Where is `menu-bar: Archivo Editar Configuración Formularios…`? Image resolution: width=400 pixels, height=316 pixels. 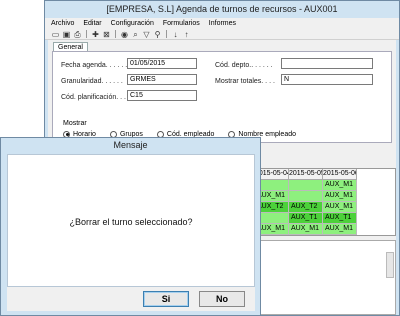 menu-bar: Archivo Editar Configuración Formularios… is located at coordinates (222, 23).